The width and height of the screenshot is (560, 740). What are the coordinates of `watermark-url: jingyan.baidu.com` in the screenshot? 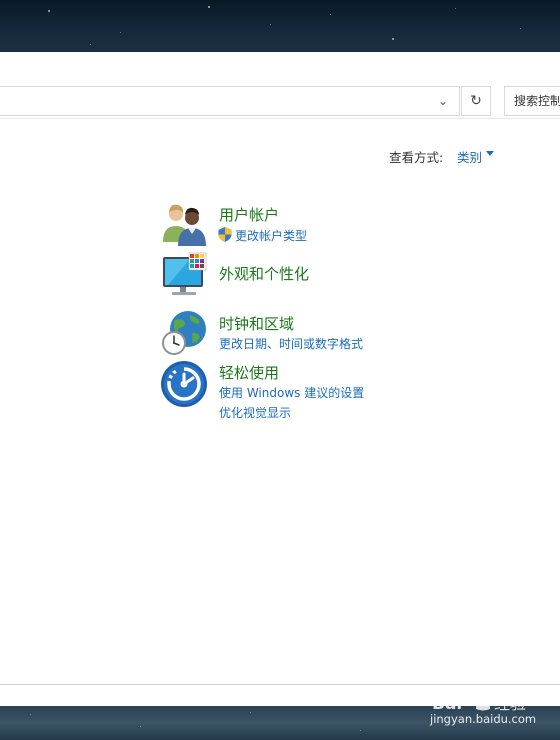 It's located at (483, 719).